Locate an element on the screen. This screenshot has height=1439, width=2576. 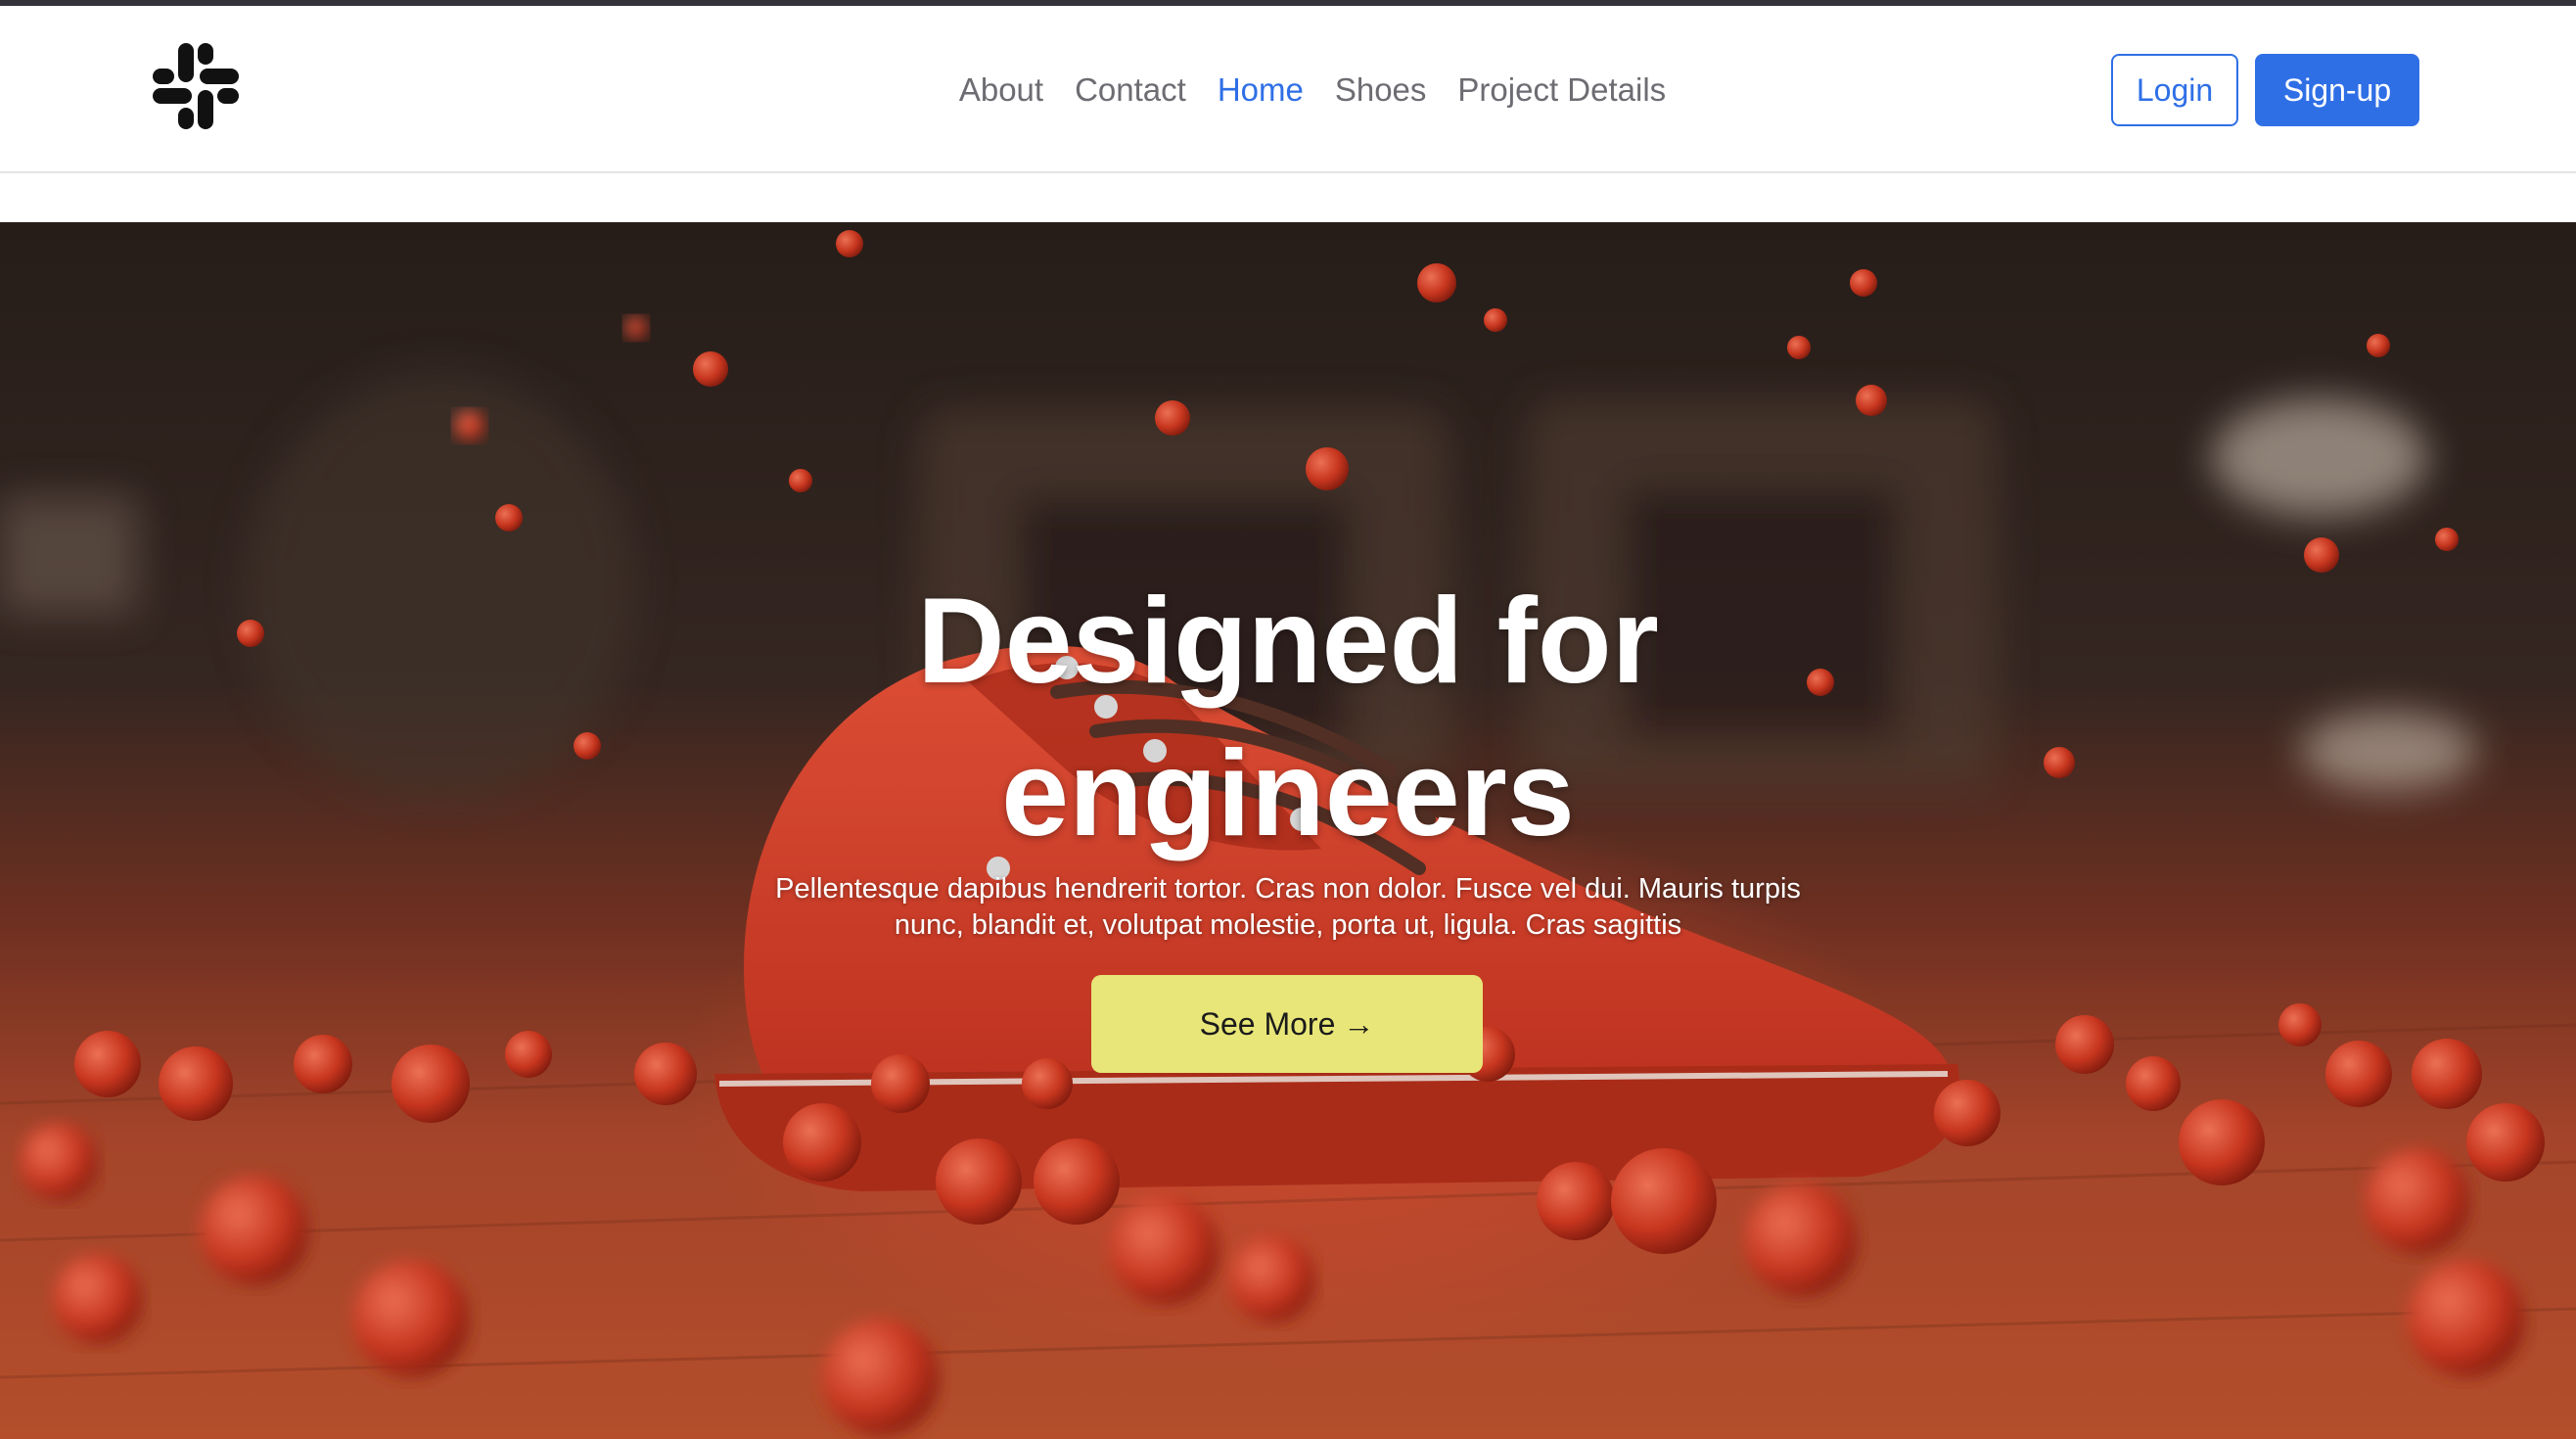
see-more-button: See More → is located at coordinates (1287, 1024).